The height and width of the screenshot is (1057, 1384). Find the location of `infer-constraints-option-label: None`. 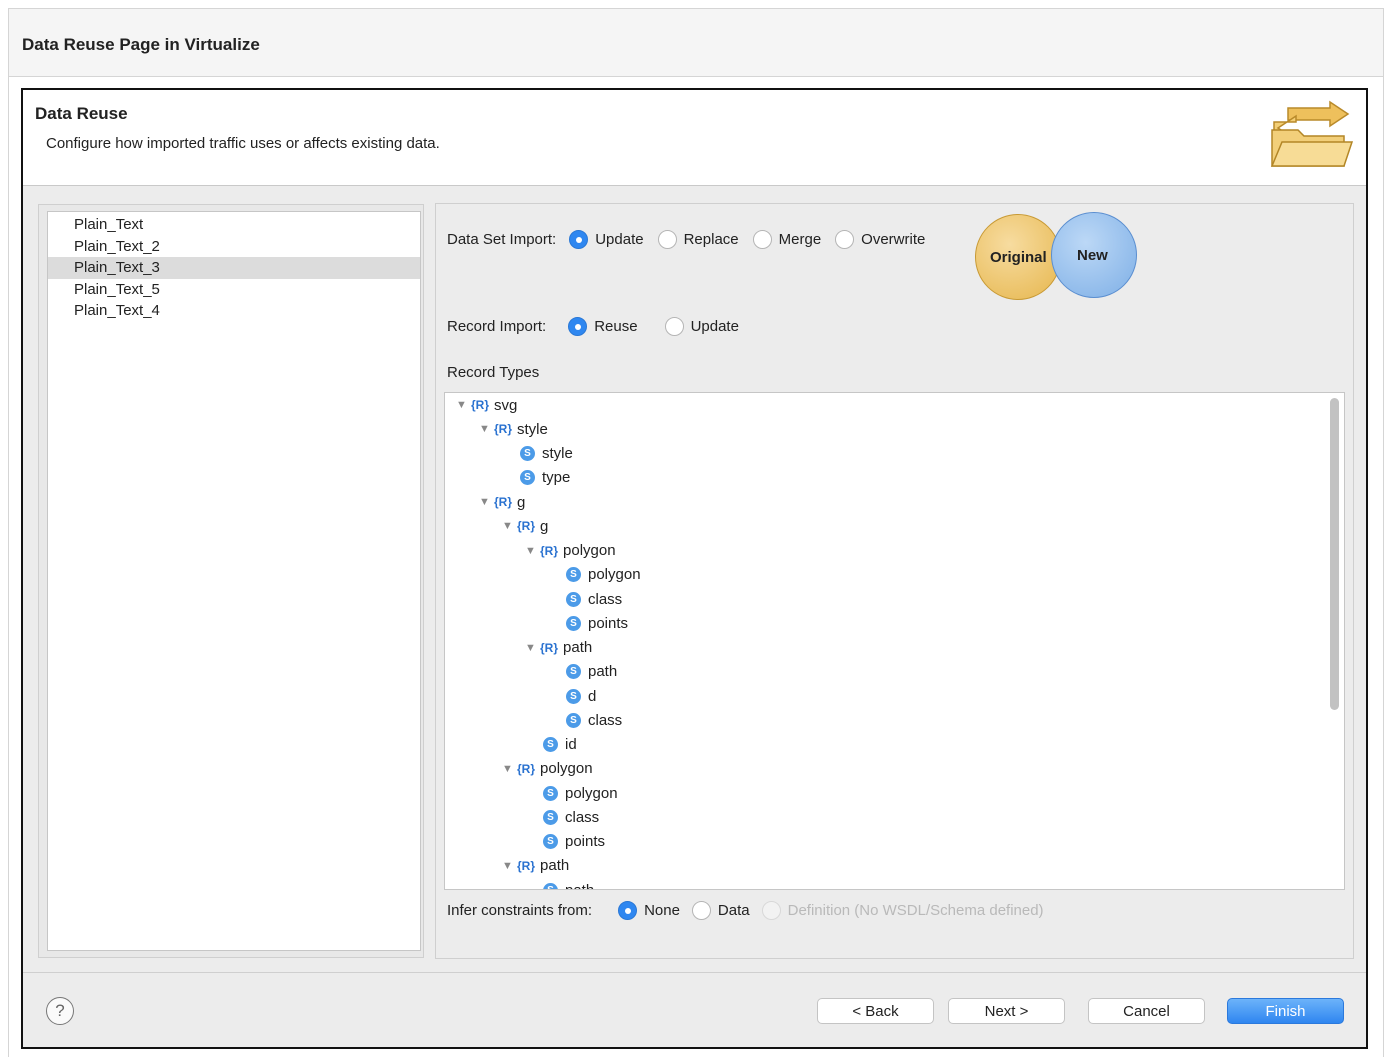

infer-constraints-option-label: None is located at coordinates (662, 910).